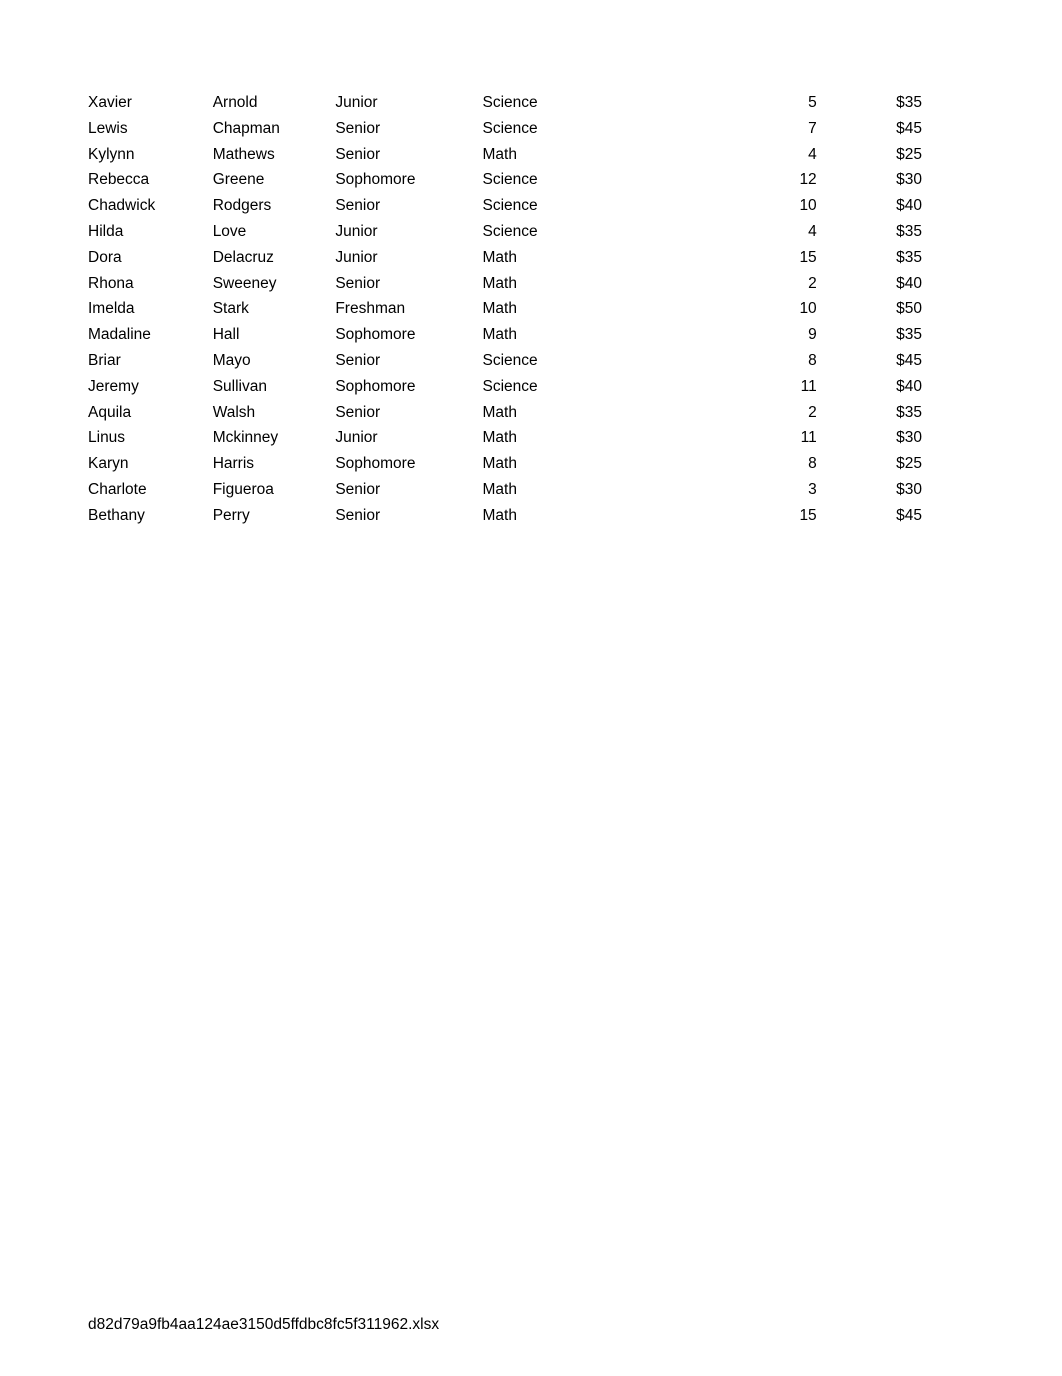 The image size is (1062, 1376). I want to click on cell-first-name: Hilda, so click(106, 231).